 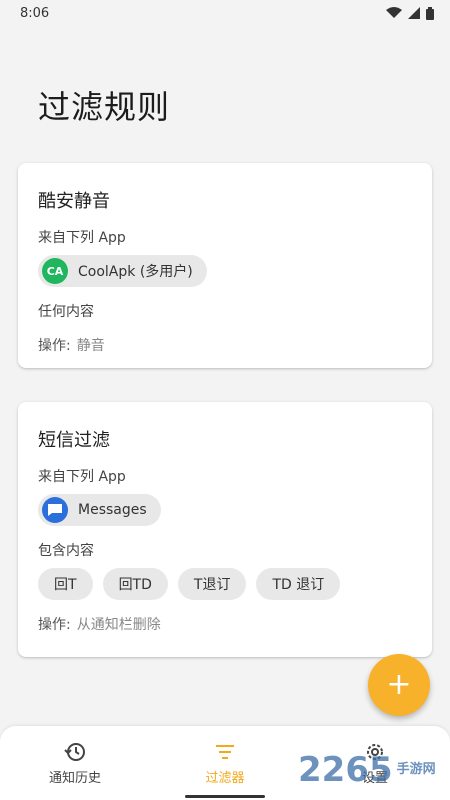 I want to click on status-time: 8:06, so click(x=35, y=13).